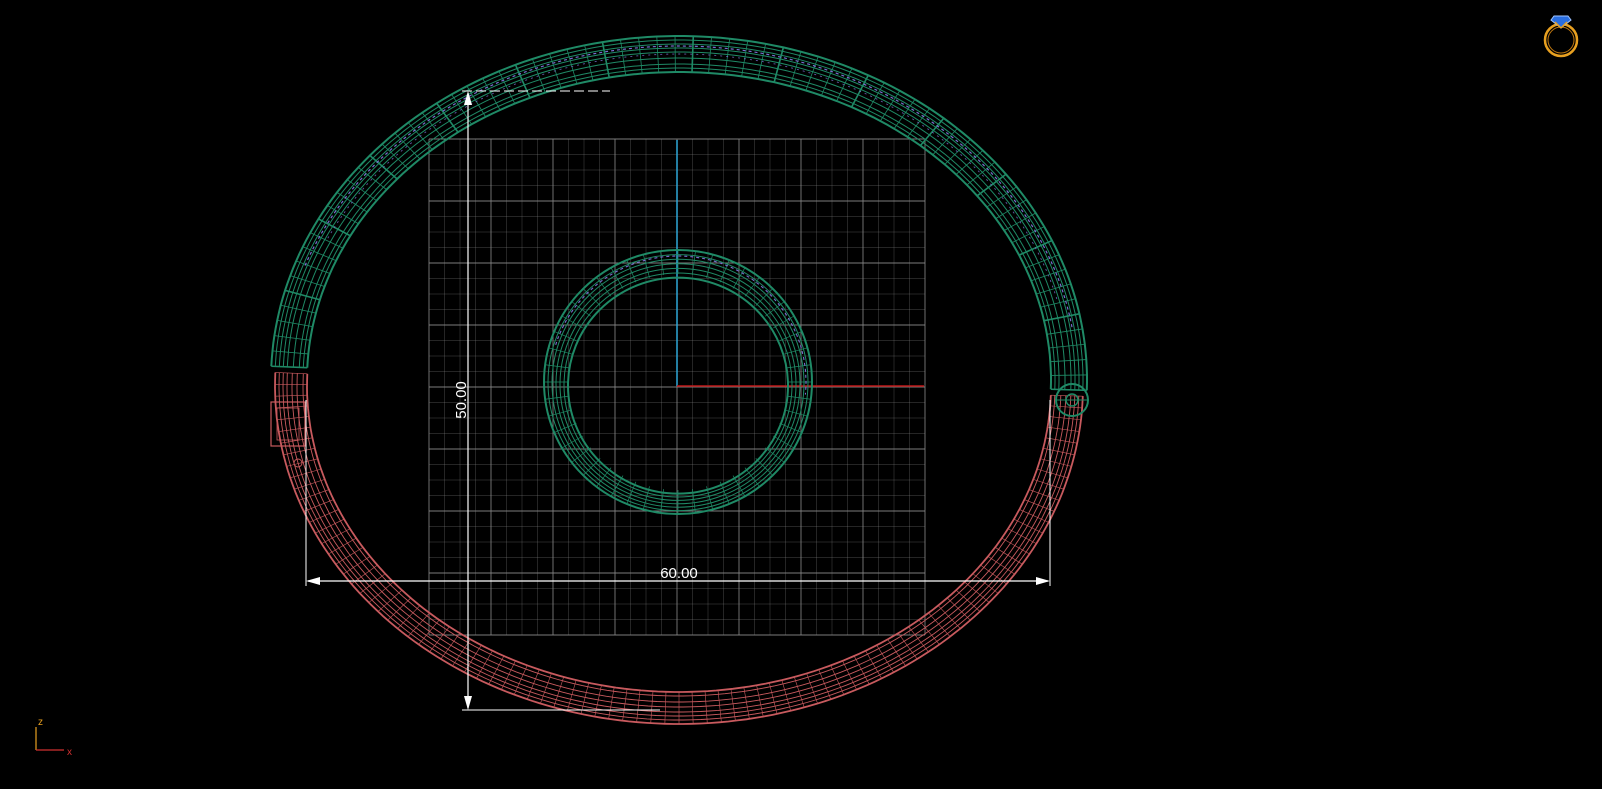  What do you see at coordinates (69, 752) in the screenshot?
I see `axis-x-label: x` at bounding box center [69, 752].